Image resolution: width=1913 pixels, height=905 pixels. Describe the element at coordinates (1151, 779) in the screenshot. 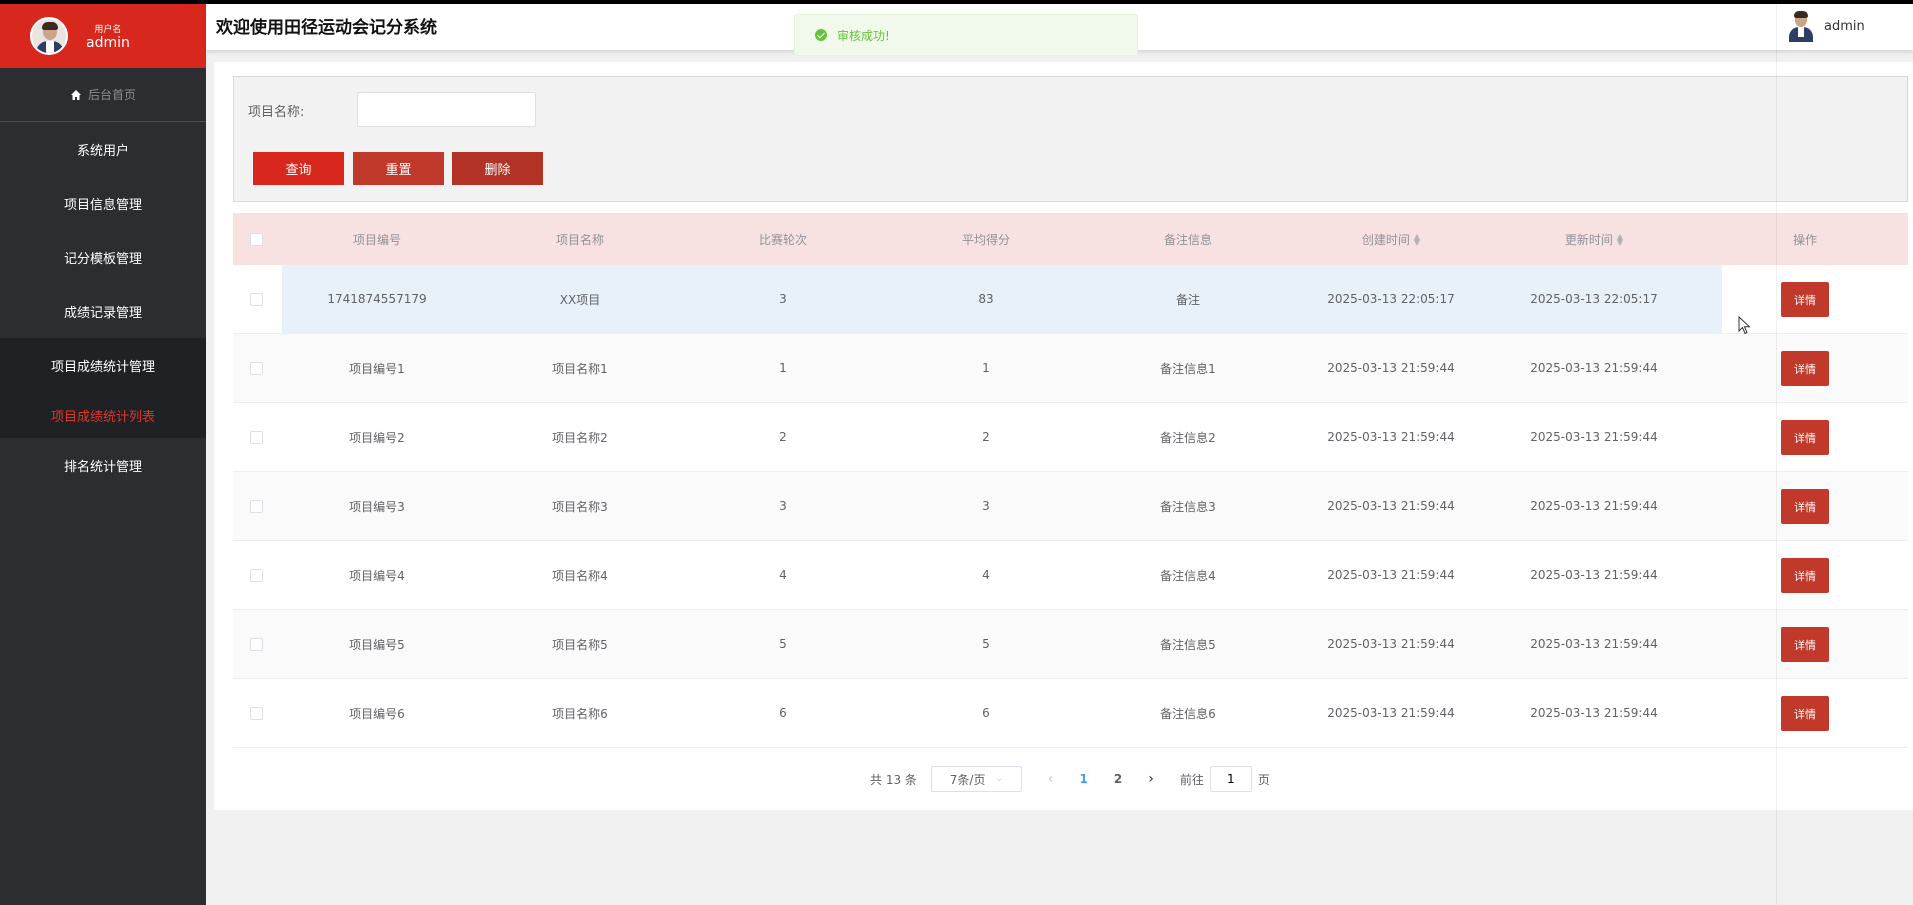

I see `next-page-button: ›` at that location.